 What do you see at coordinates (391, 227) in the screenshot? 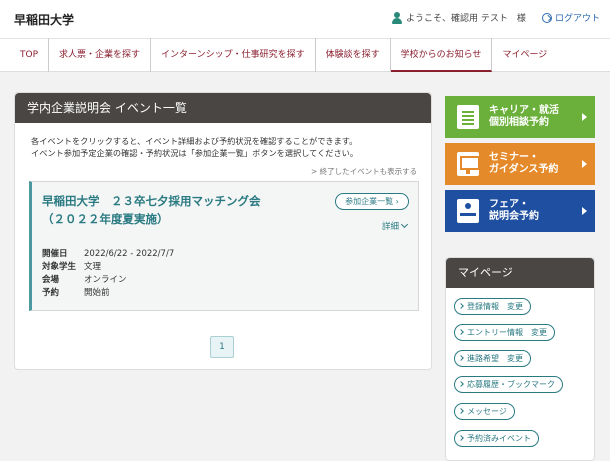
I see `detail-label: 詳細` at bounding box center [391, 227].